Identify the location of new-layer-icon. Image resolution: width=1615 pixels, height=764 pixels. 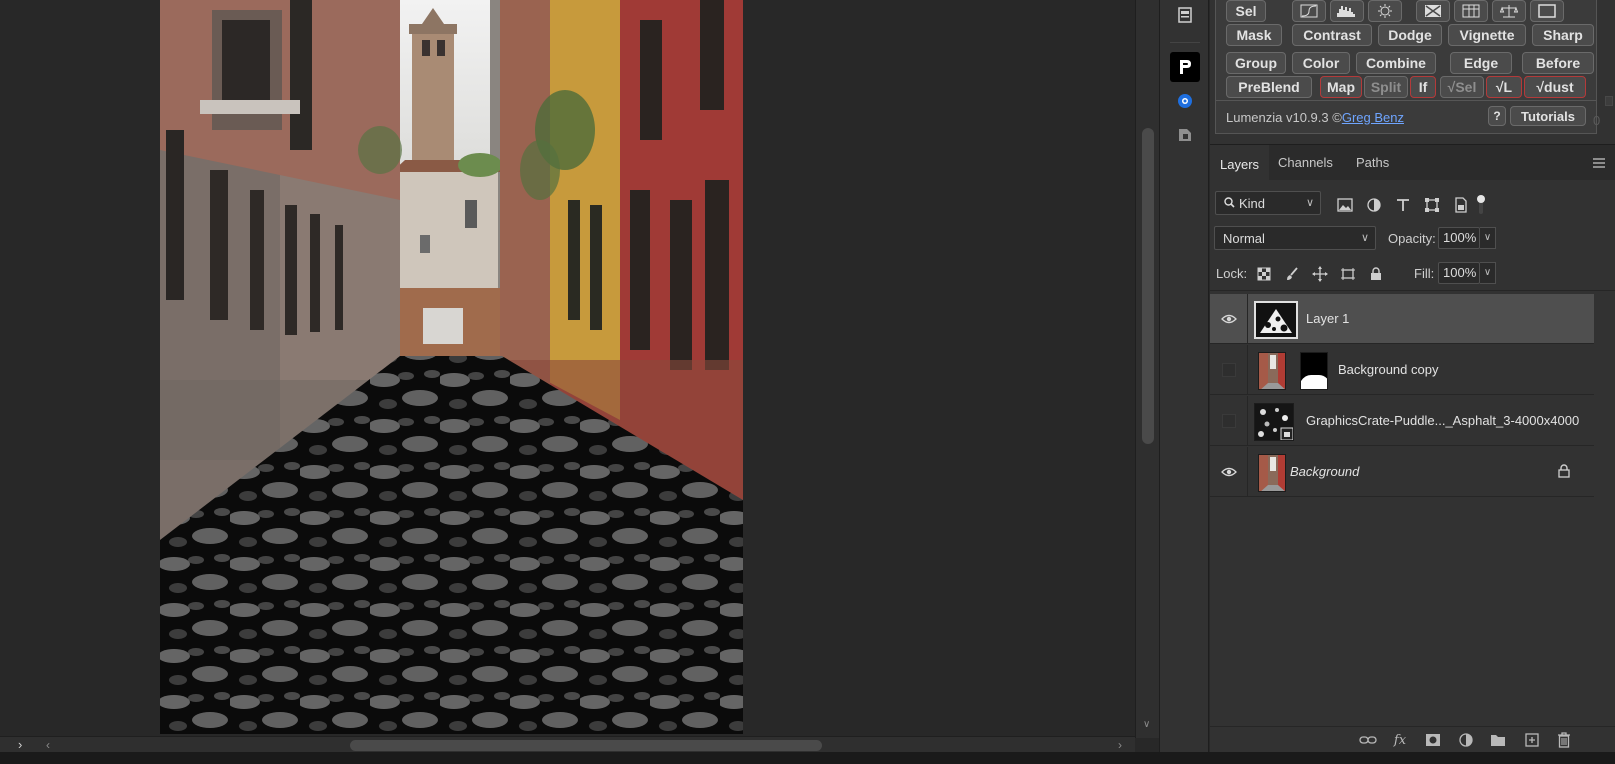
(1532, 740).